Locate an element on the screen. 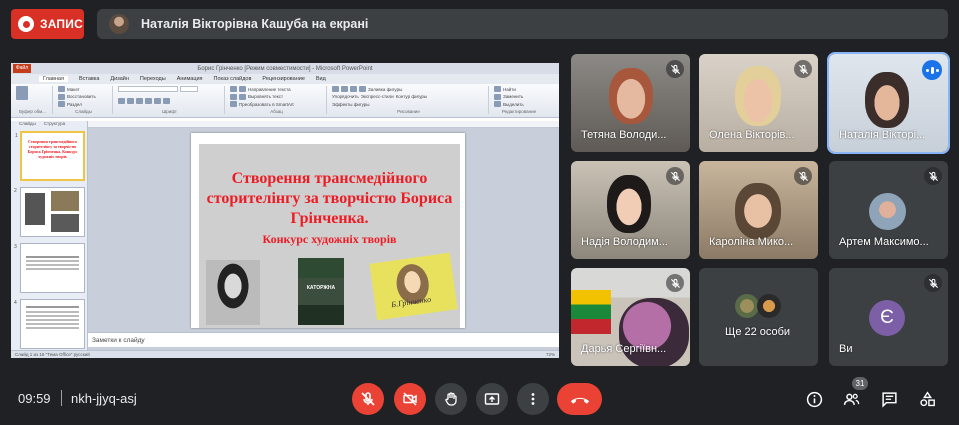 The width and height of the screenshot is (959, 425). presenting-text: Наталія Вікторівна Кашуба на екрані is located at coordinates (255, 24).